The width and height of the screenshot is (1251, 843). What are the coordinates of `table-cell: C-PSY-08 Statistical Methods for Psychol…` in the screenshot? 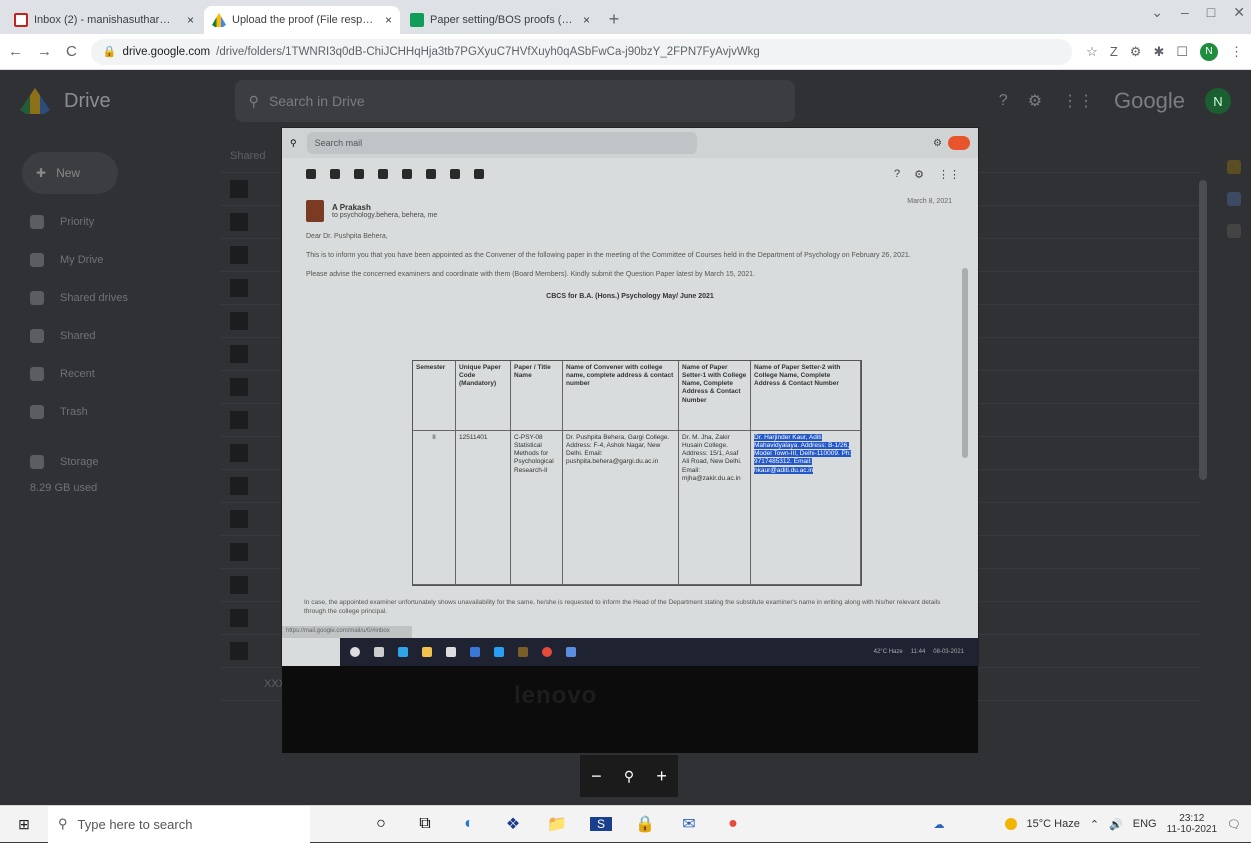 It's located at (537, 508).